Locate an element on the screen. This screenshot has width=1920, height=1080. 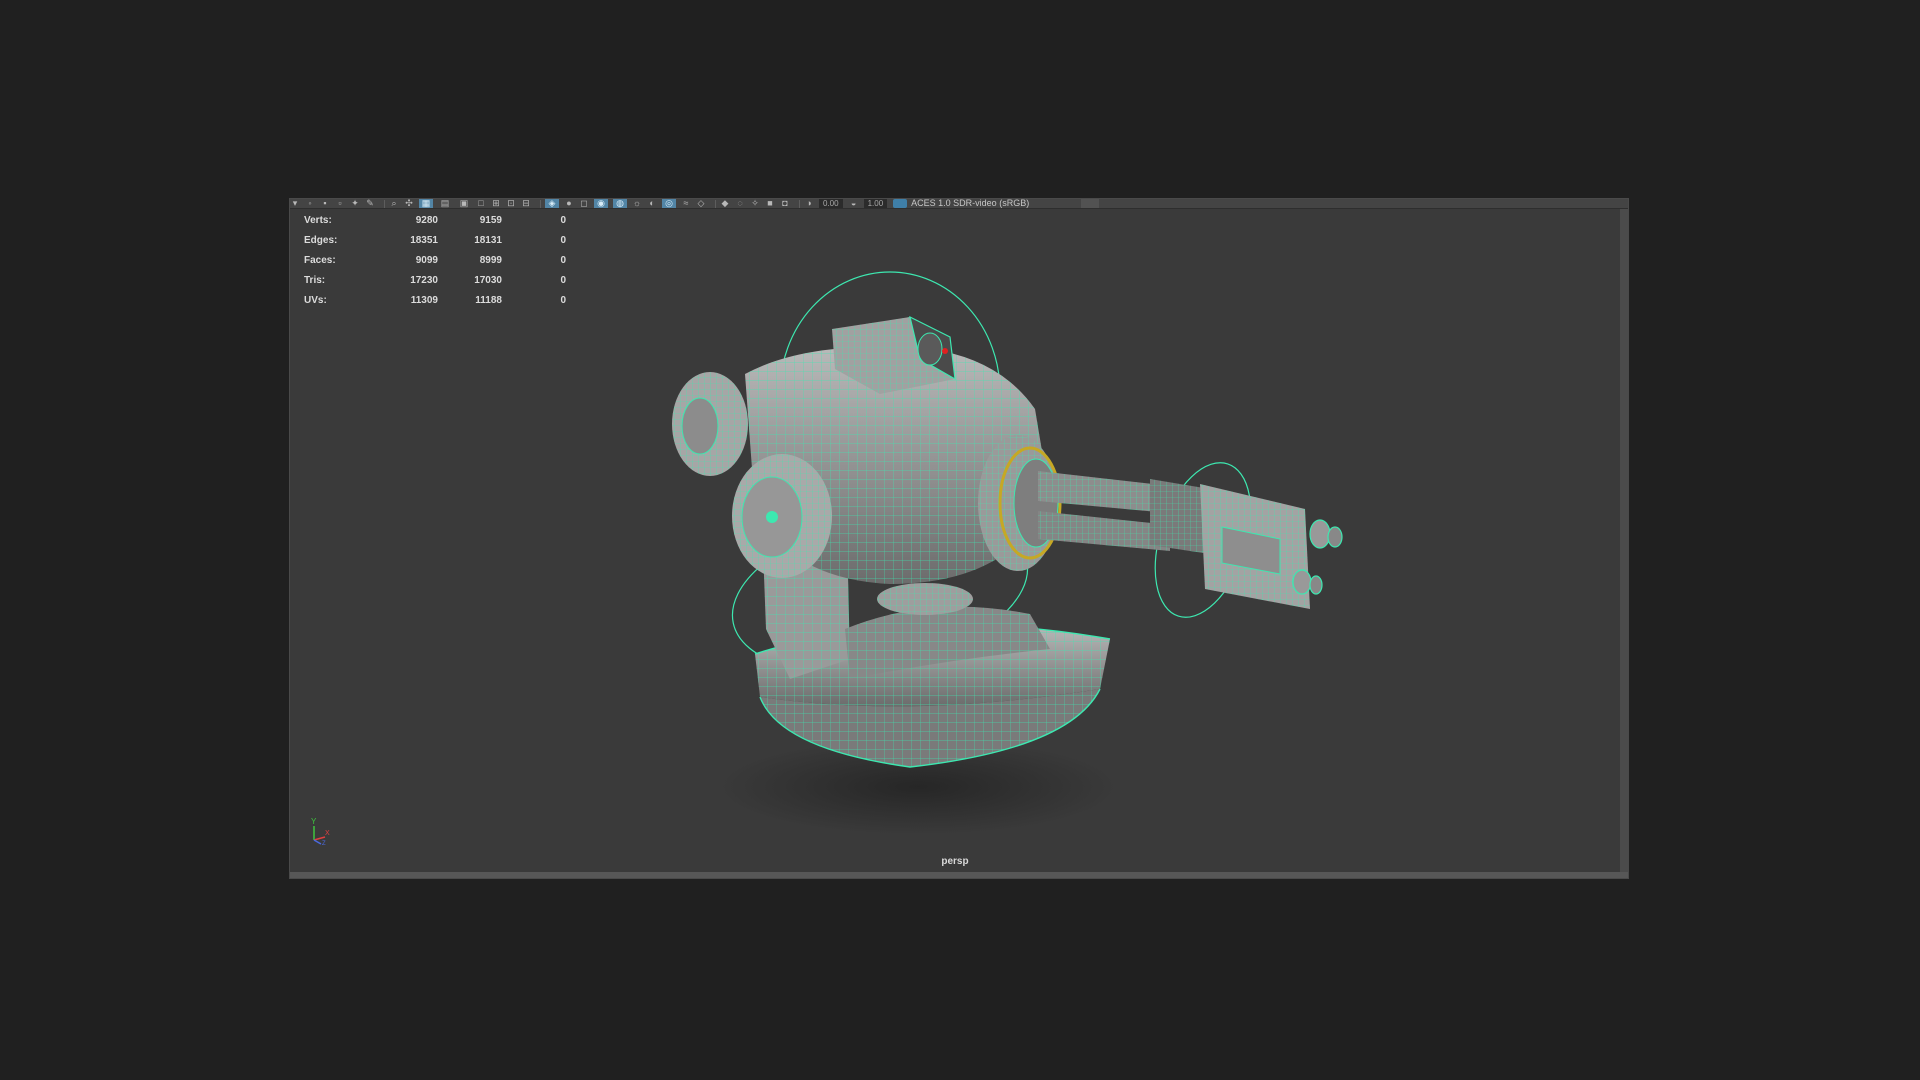
axis-z-label: Z is located at coordinates (324, 843).